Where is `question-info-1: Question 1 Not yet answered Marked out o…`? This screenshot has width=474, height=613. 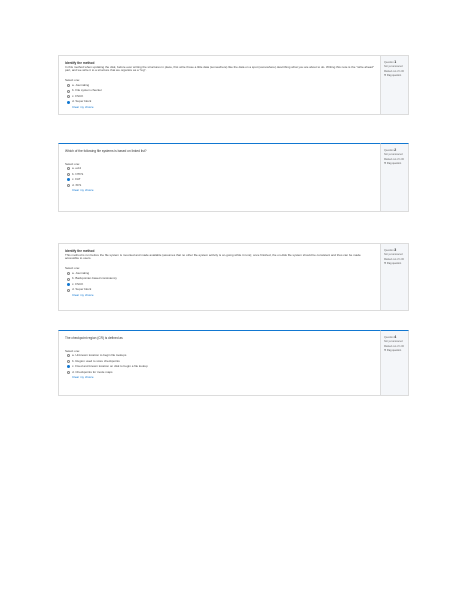 question-info-1: Question 1 Not yet answered Marked out o… is located at coordinates (395, 85).